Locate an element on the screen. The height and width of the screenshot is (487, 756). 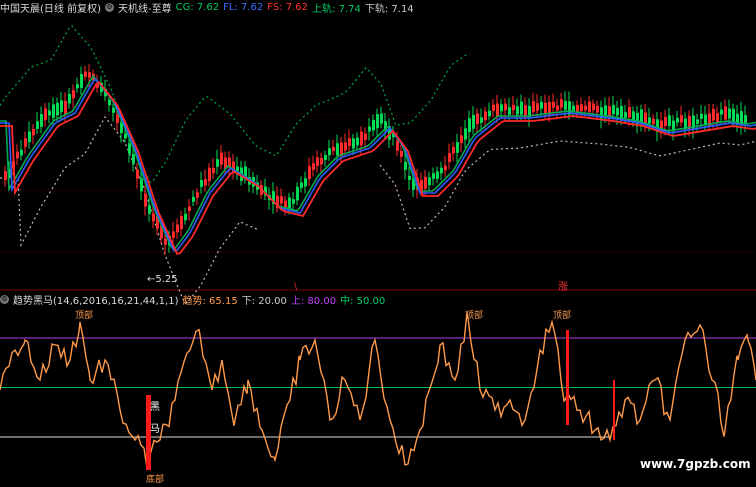
value-cg: CG: 7.62 is located at coordinates (197, 7).